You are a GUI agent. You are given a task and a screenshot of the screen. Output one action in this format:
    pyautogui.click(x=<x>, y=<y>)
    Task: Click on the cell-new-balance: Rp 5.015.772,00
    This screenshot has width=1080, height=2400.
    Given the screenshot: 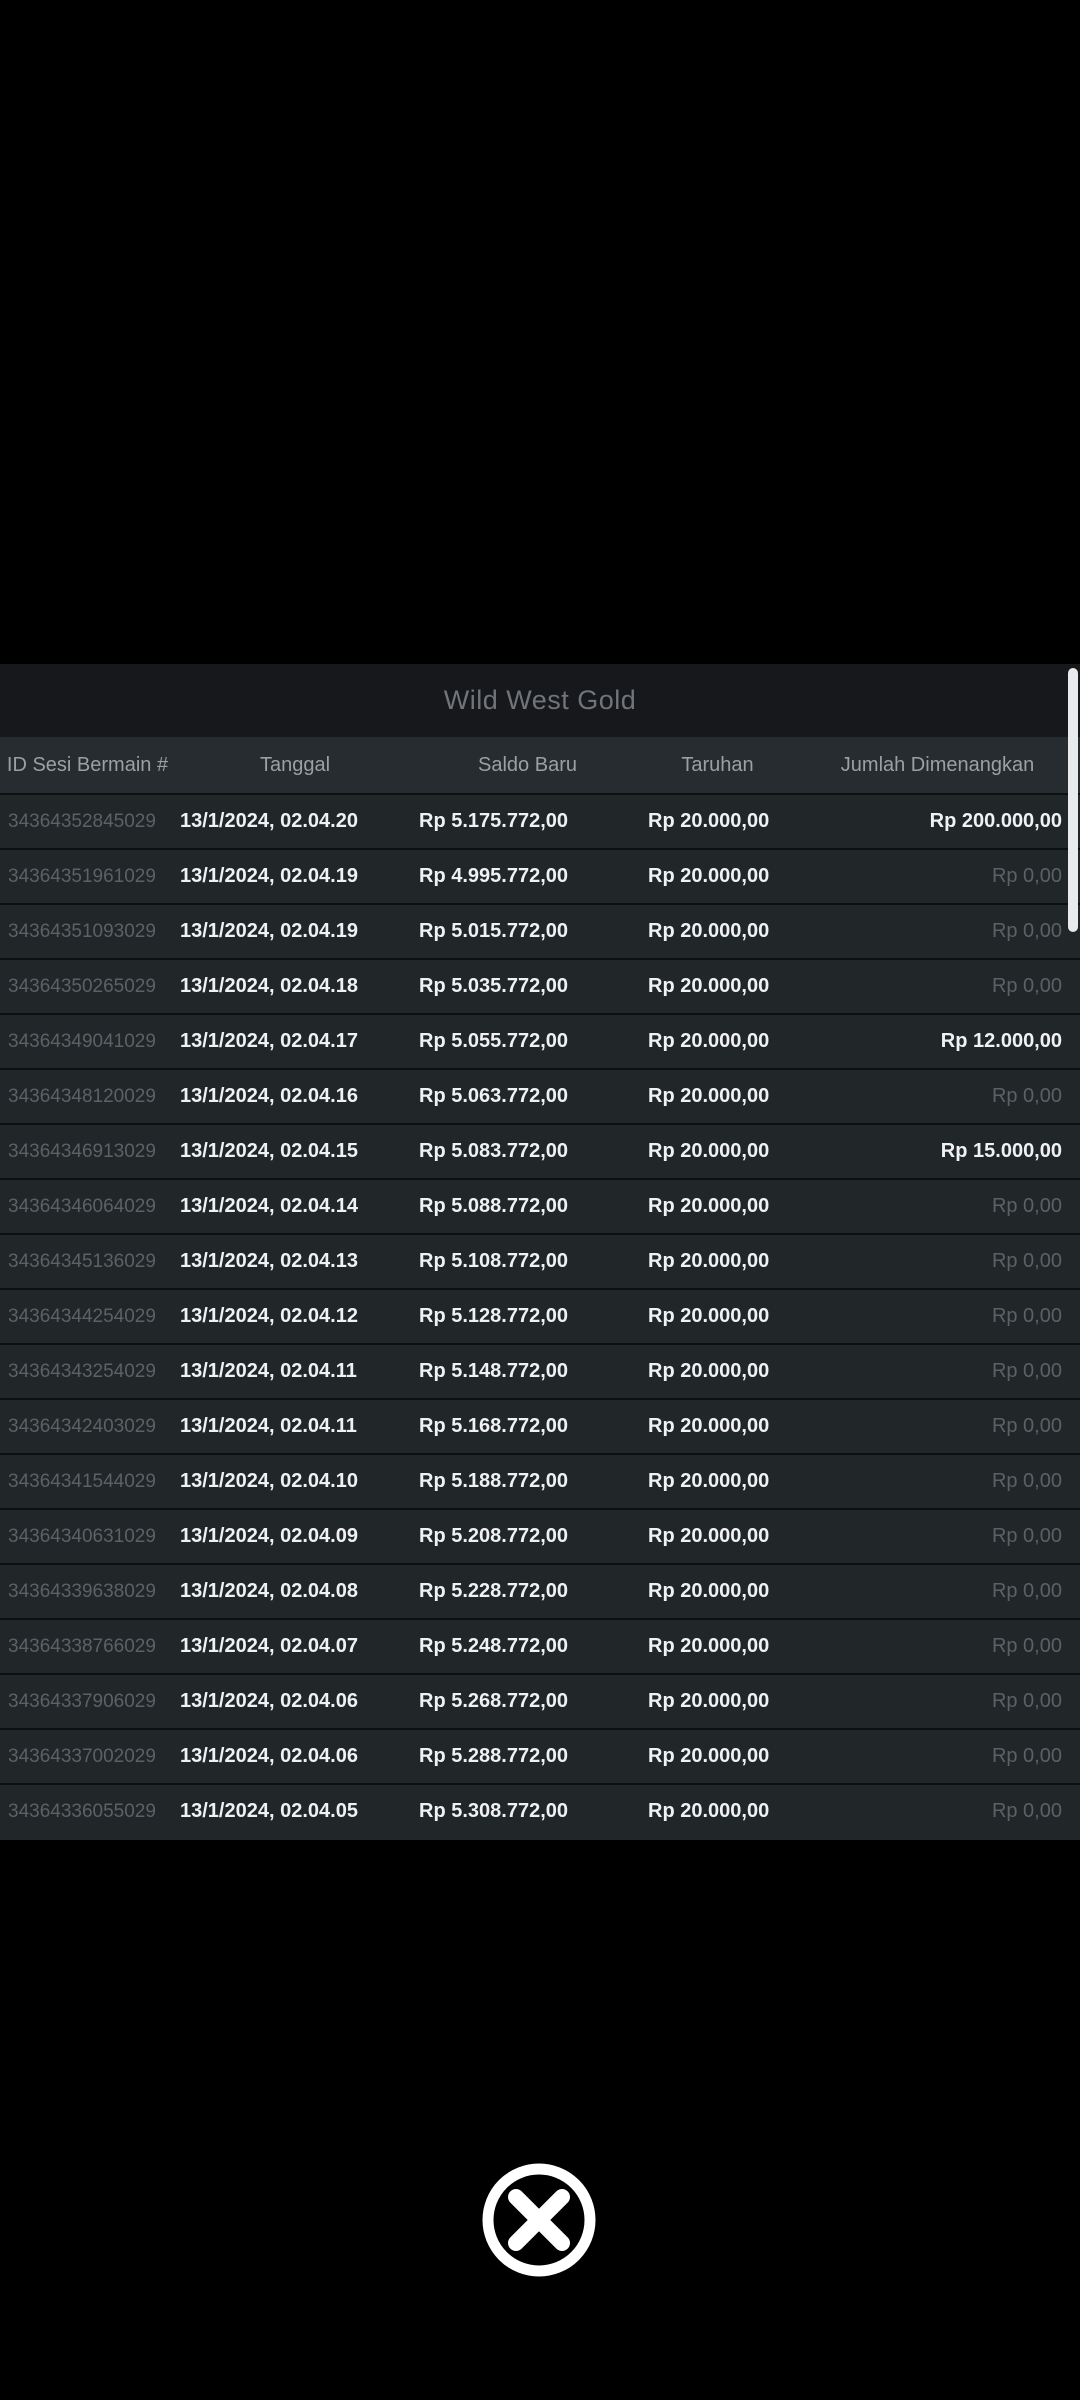 What is the action you would take?
    pyautogui.click(x=493, y=931)
    